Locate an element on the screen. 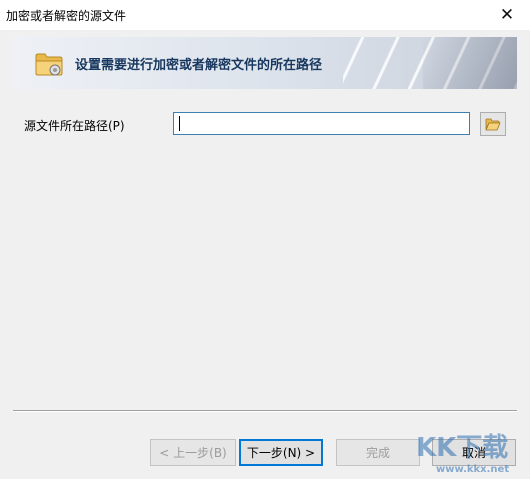 Image resolution: width=530 pixels, height=479 pixels. footer-separator is located at coordinates (265, 411).